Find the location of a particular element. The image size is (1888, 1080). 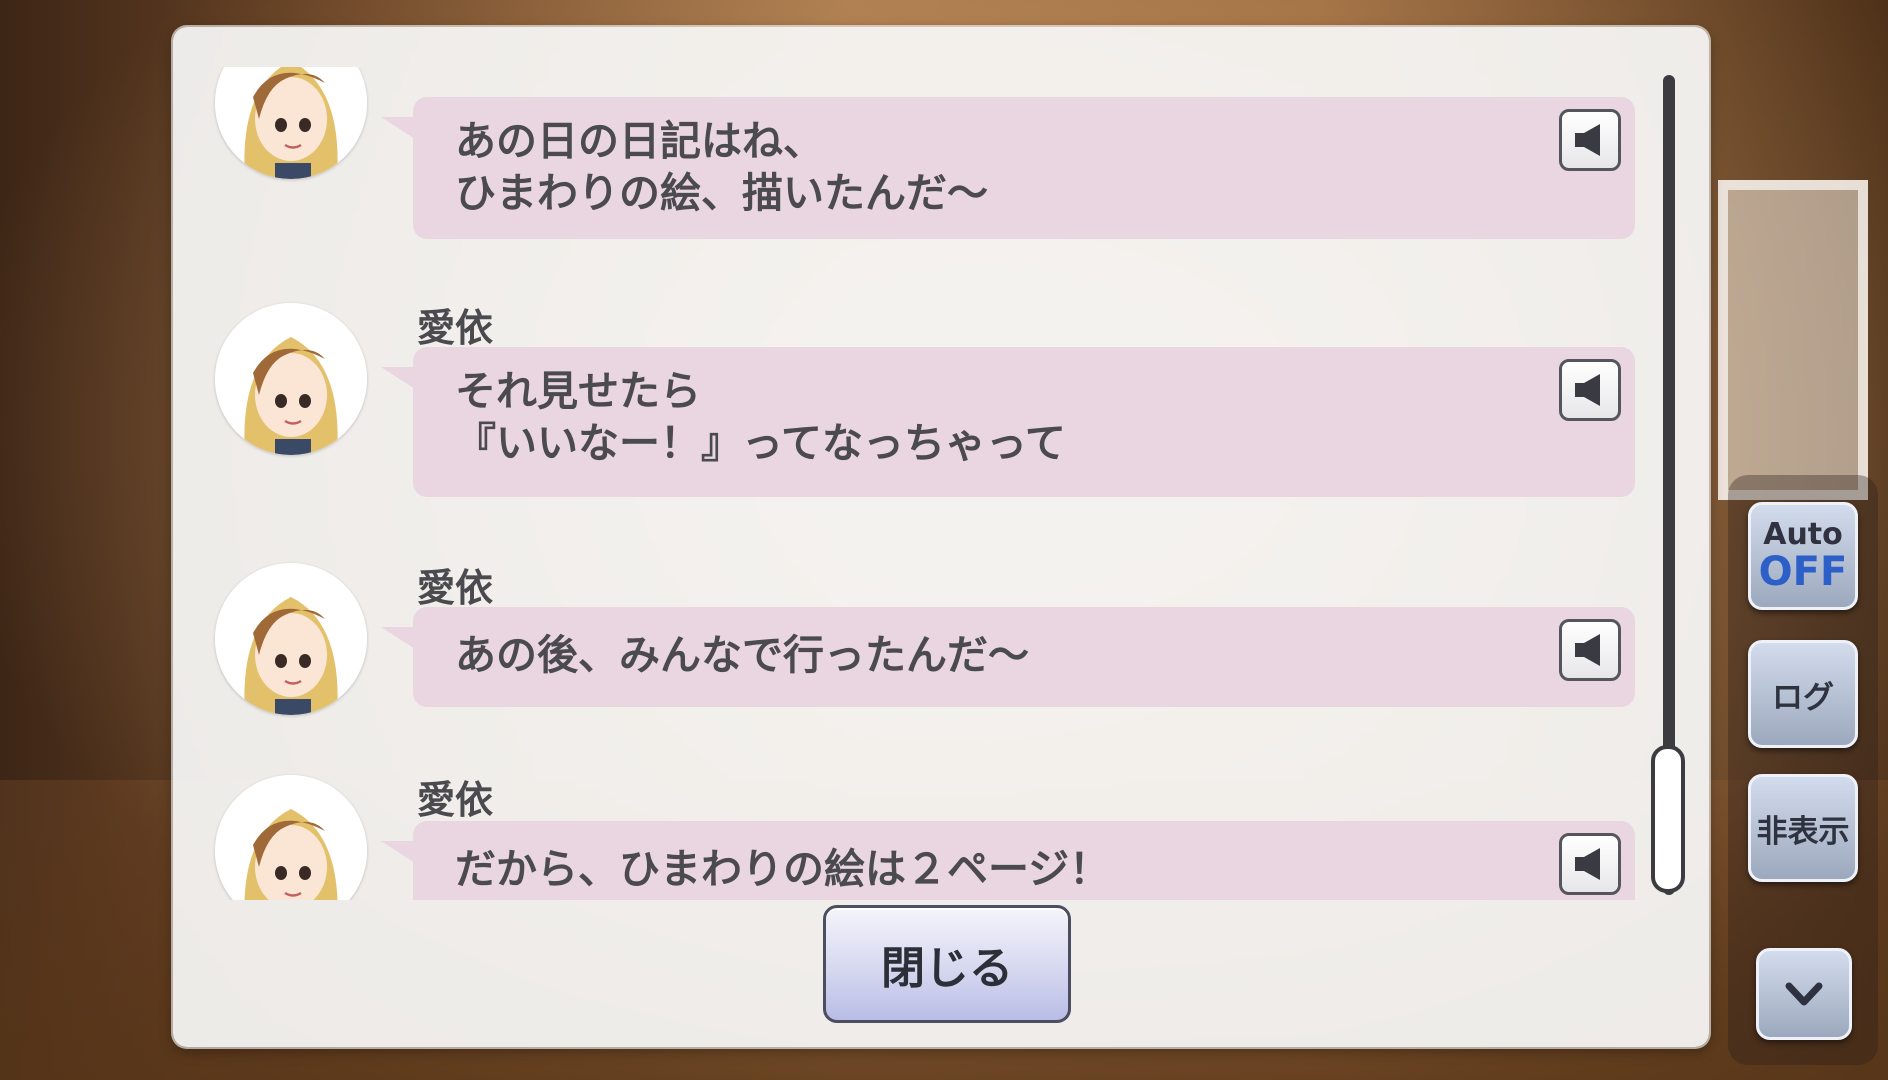

message-bubble: それ見せたら 『いいなー！』ってなっちゃって is located at coordinates (1008, 422).